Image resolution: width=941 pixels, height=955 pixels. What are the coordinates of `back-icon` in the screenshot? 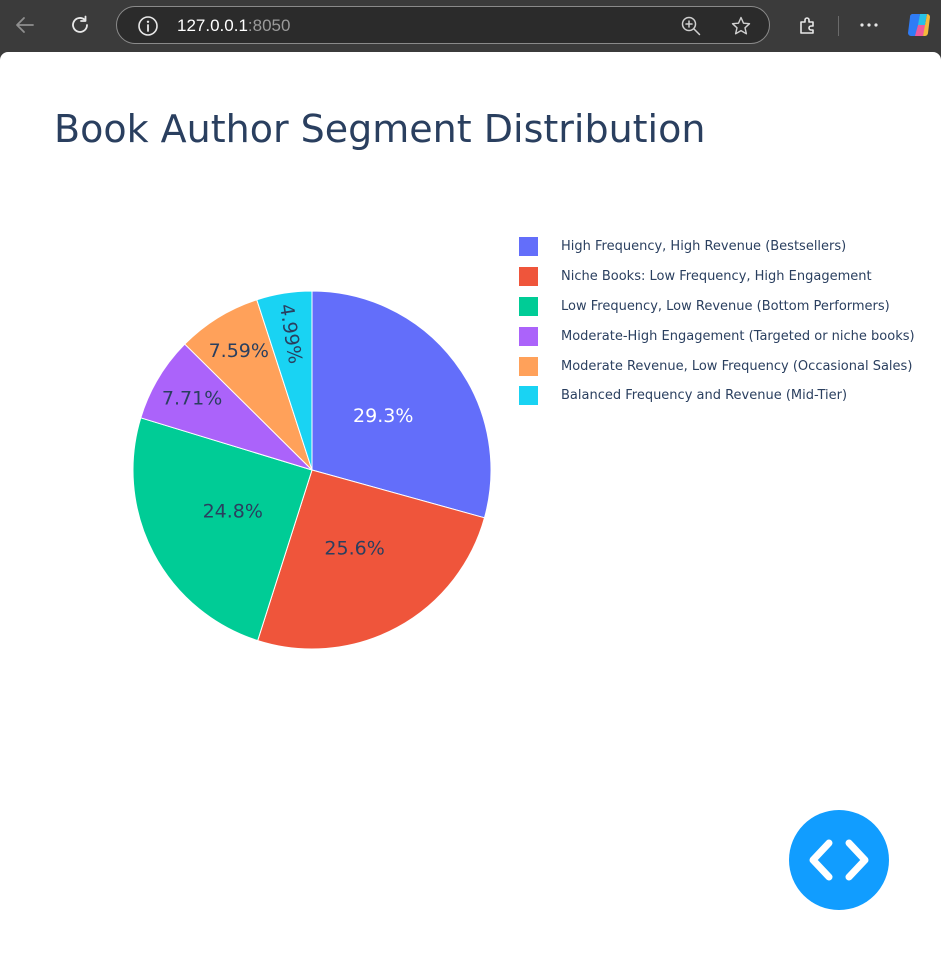 It's located at (25, 25).